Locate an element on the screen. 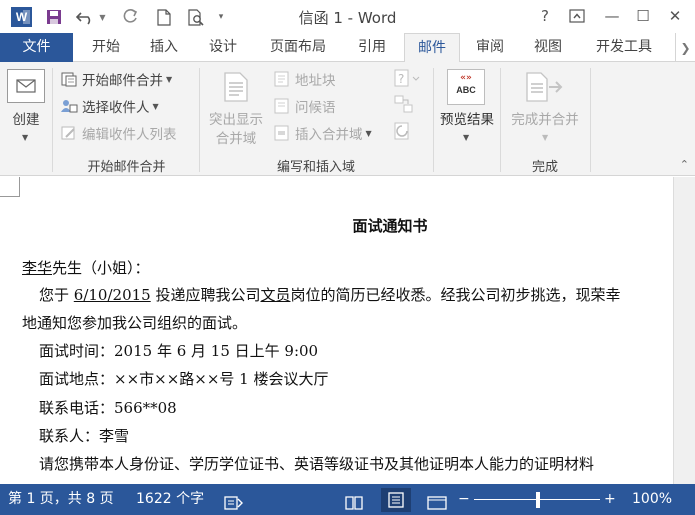  tab-design: 设计 is located at coordinates (223, 47).